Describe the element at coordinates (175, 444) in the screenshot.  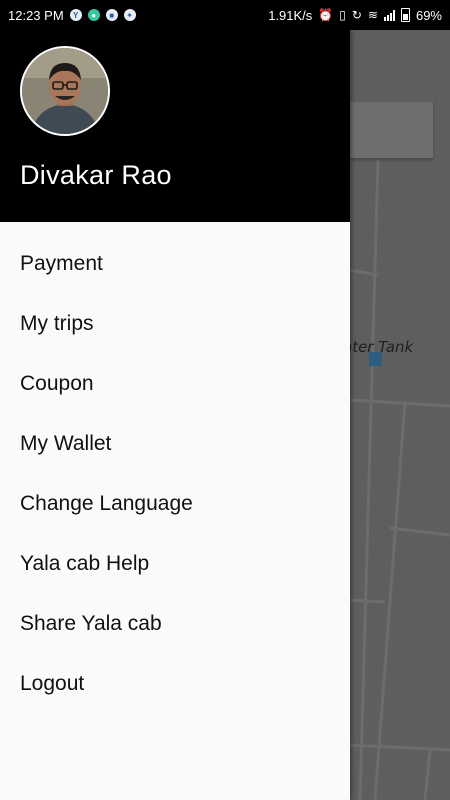
I see `menu-item-my-wallet: My Wallet` at that location.